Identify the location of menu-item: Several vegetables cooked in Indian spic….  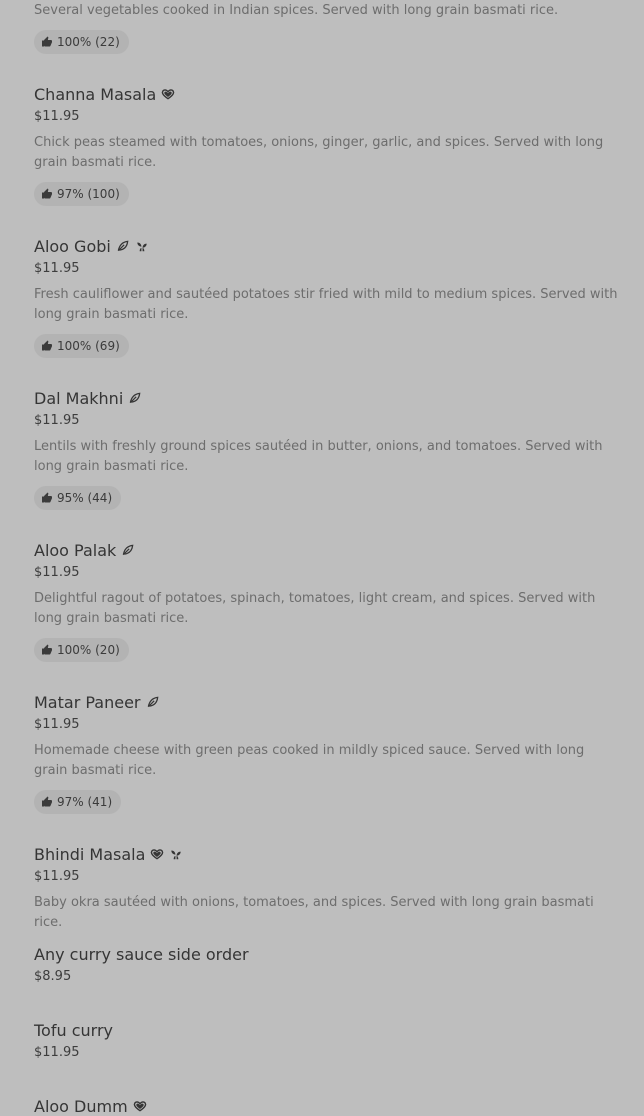
(326, 27).